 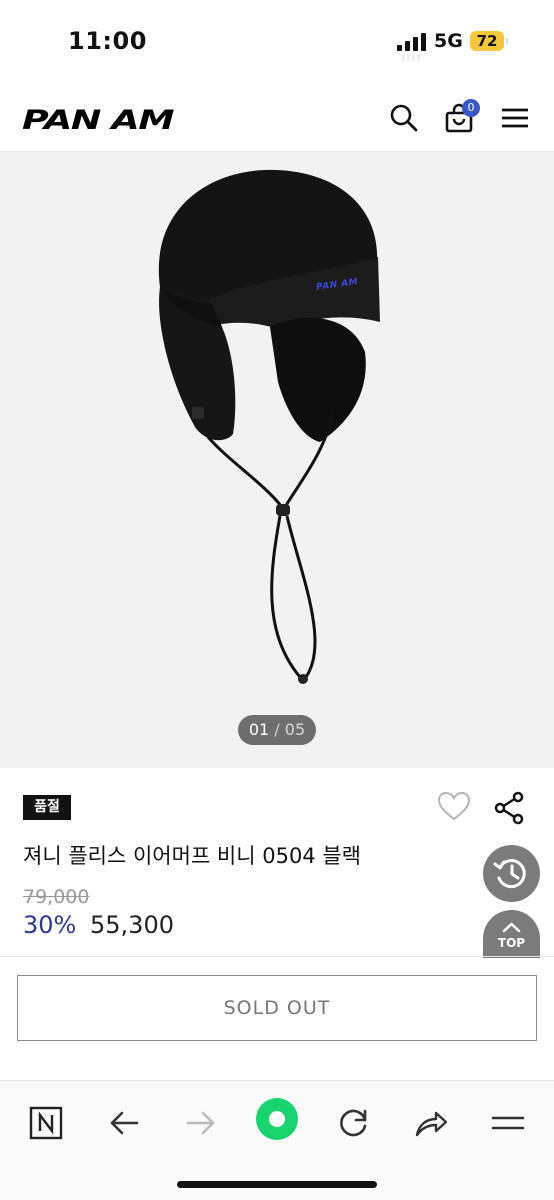 What do you see at coordinates (511, 934) in the screenshot?
I see `scroll-top-button: TOP` at bounding box center [511, 934].